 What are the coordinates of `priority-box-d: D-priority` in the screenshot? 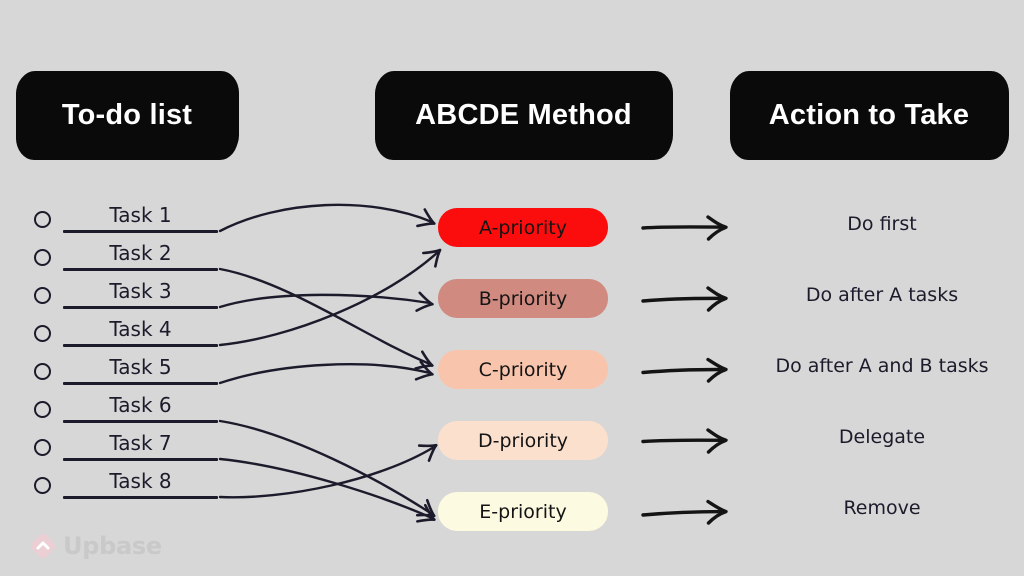 It's located at (523, 440).